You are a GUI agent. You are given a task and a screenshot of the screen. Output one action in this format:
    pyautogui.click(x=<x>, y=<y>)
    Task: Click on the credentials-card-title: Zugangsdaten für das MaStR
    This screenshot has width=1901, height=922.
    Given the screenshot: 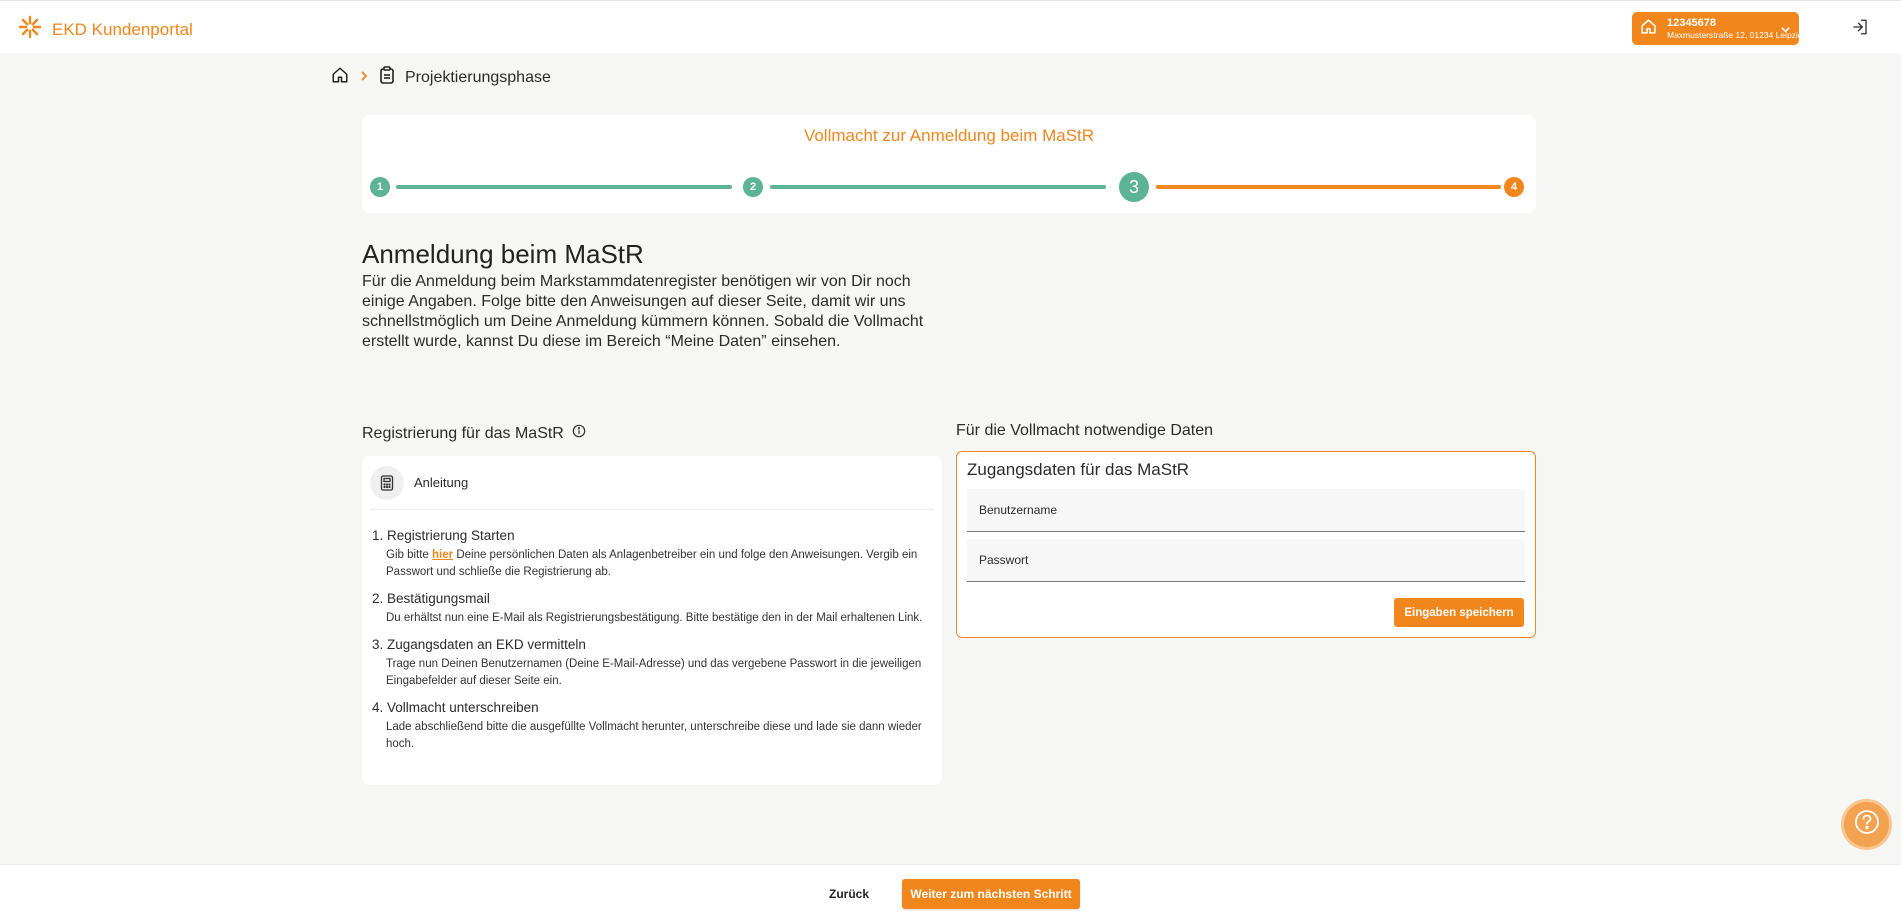 What is the action you would take?
    pyautogui.click(x=1078, y=469)
    